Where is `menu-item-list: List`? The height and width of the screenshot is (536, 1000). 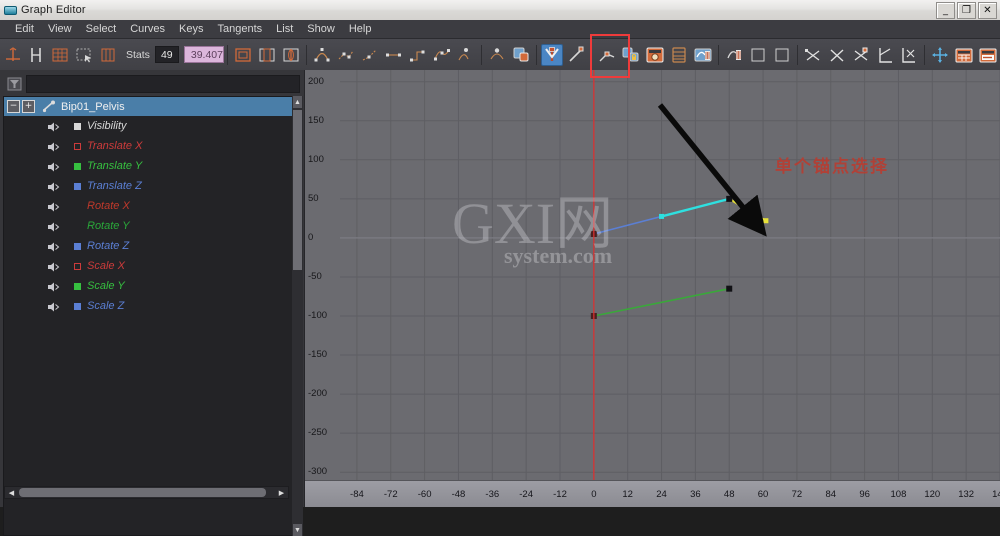
menu-item-list: List is located at coordinates (284, 29).